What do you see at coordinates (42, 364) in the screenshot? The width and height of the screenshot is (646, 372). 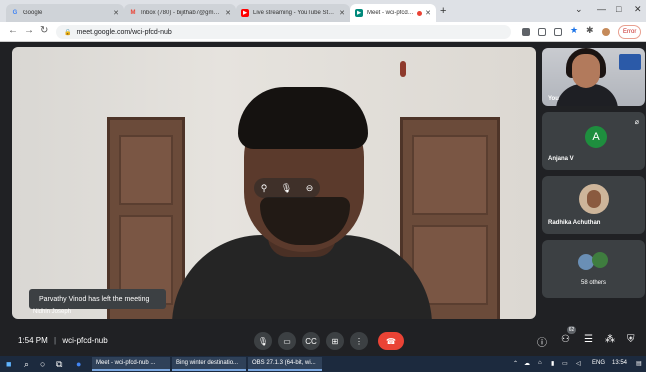 I see `cortana-icon: ○` at bounding box center [42, 364].